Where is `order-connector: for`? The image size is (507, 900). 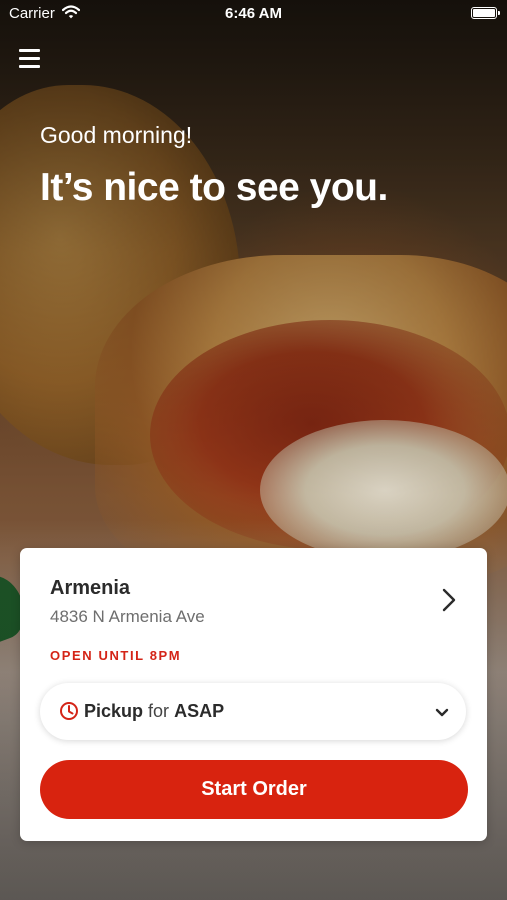 order-connector: for is located at coordinates (159, 711).